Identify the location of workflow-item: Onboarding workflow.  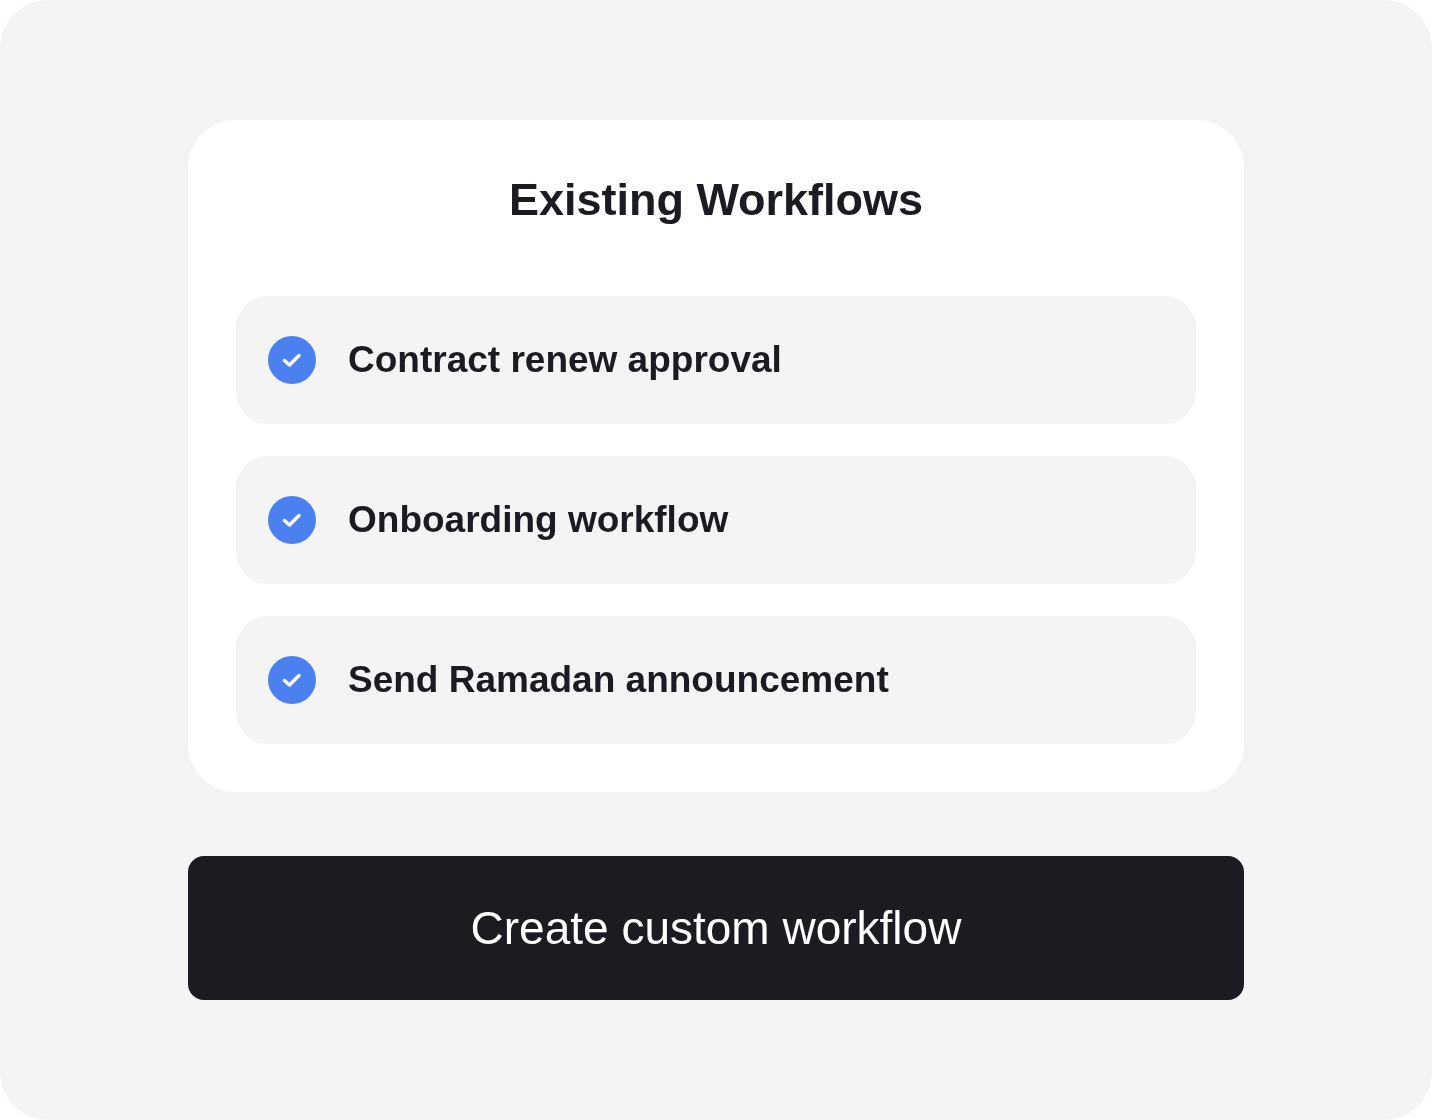
(716, 520).